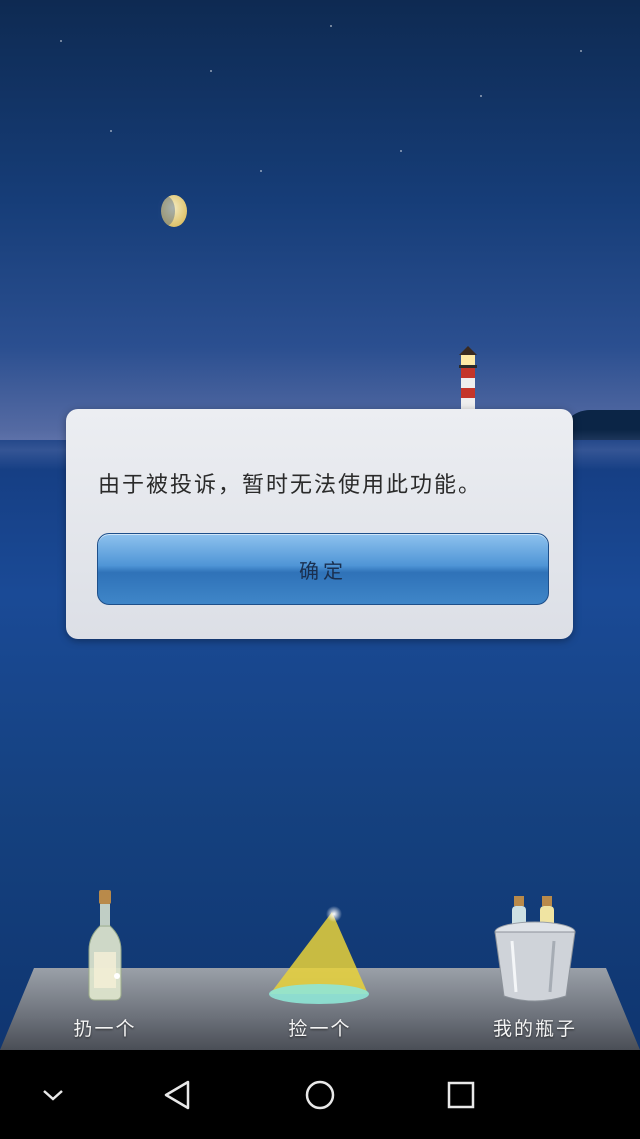  I want to click on nav-recents-button, so click(461, 1094).